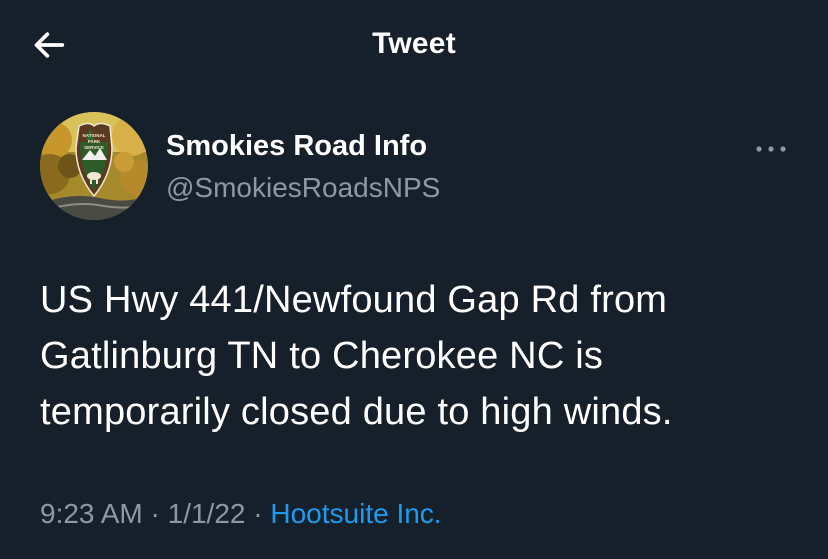 The image size is (828, 559). Describe the element at coordinates (355, 513) in the screenshot. I see `tweet-source-link: Hootsuite Inc.` at that location.